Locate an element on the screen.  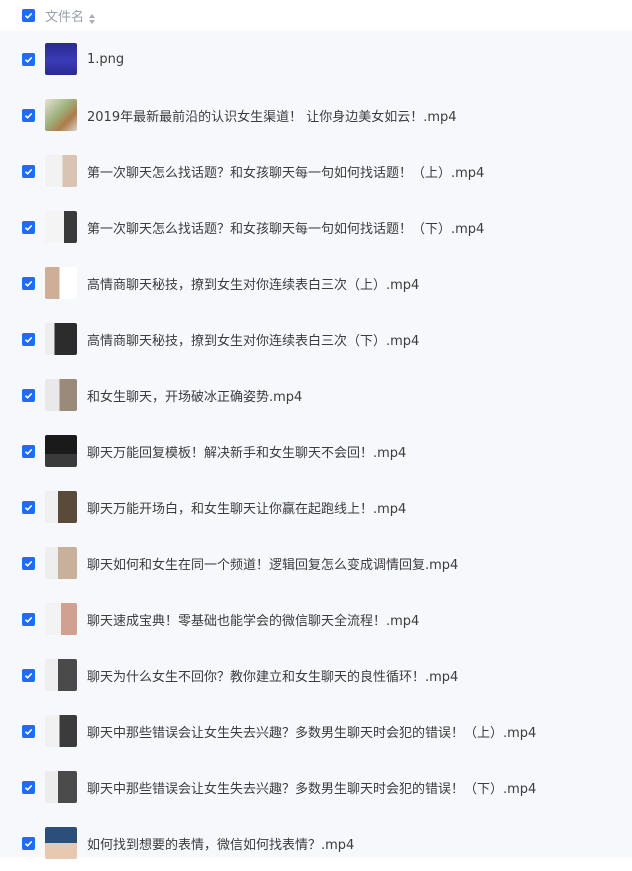
file-row: 如何找到想要的表情，微信如何找表情？.mp4 is located at coordinates (316, 843).